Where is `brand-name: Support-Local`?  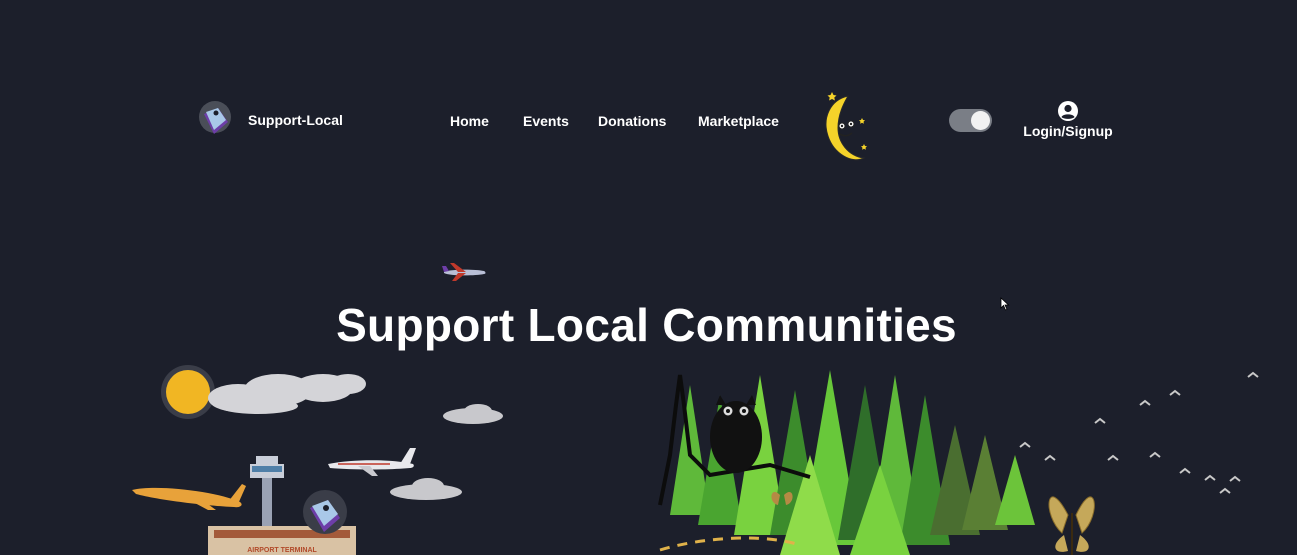
brand-name: Support-Local is located at coordinates (295, 120).